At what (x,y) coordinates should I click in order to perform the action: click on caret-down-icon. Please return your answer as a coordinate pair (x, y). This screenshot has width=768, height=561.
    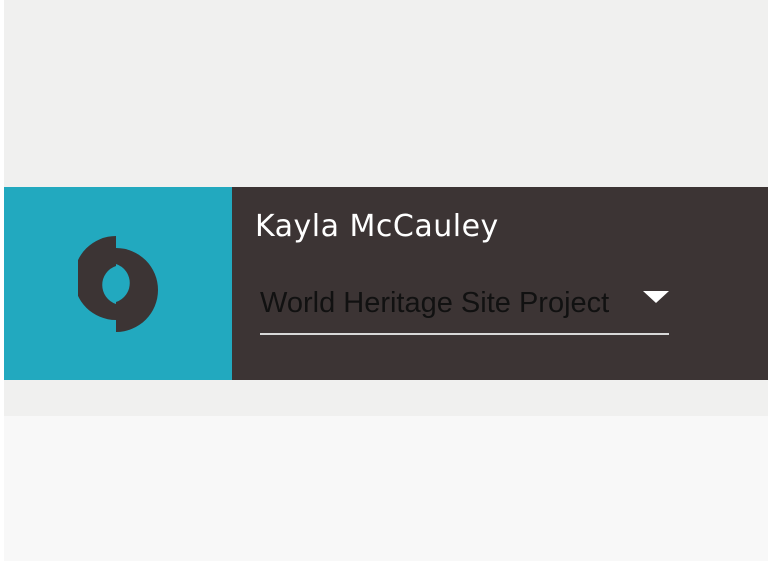
    Looking at the image, I should click on (656, 297).